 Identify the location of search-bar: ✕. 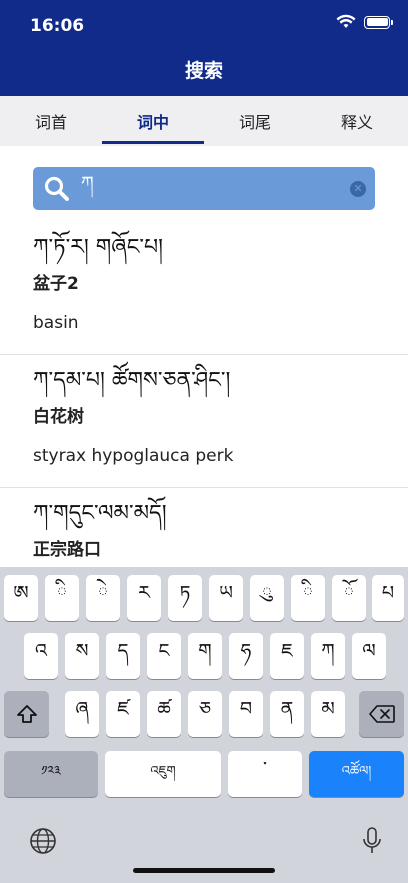
(204, 188).